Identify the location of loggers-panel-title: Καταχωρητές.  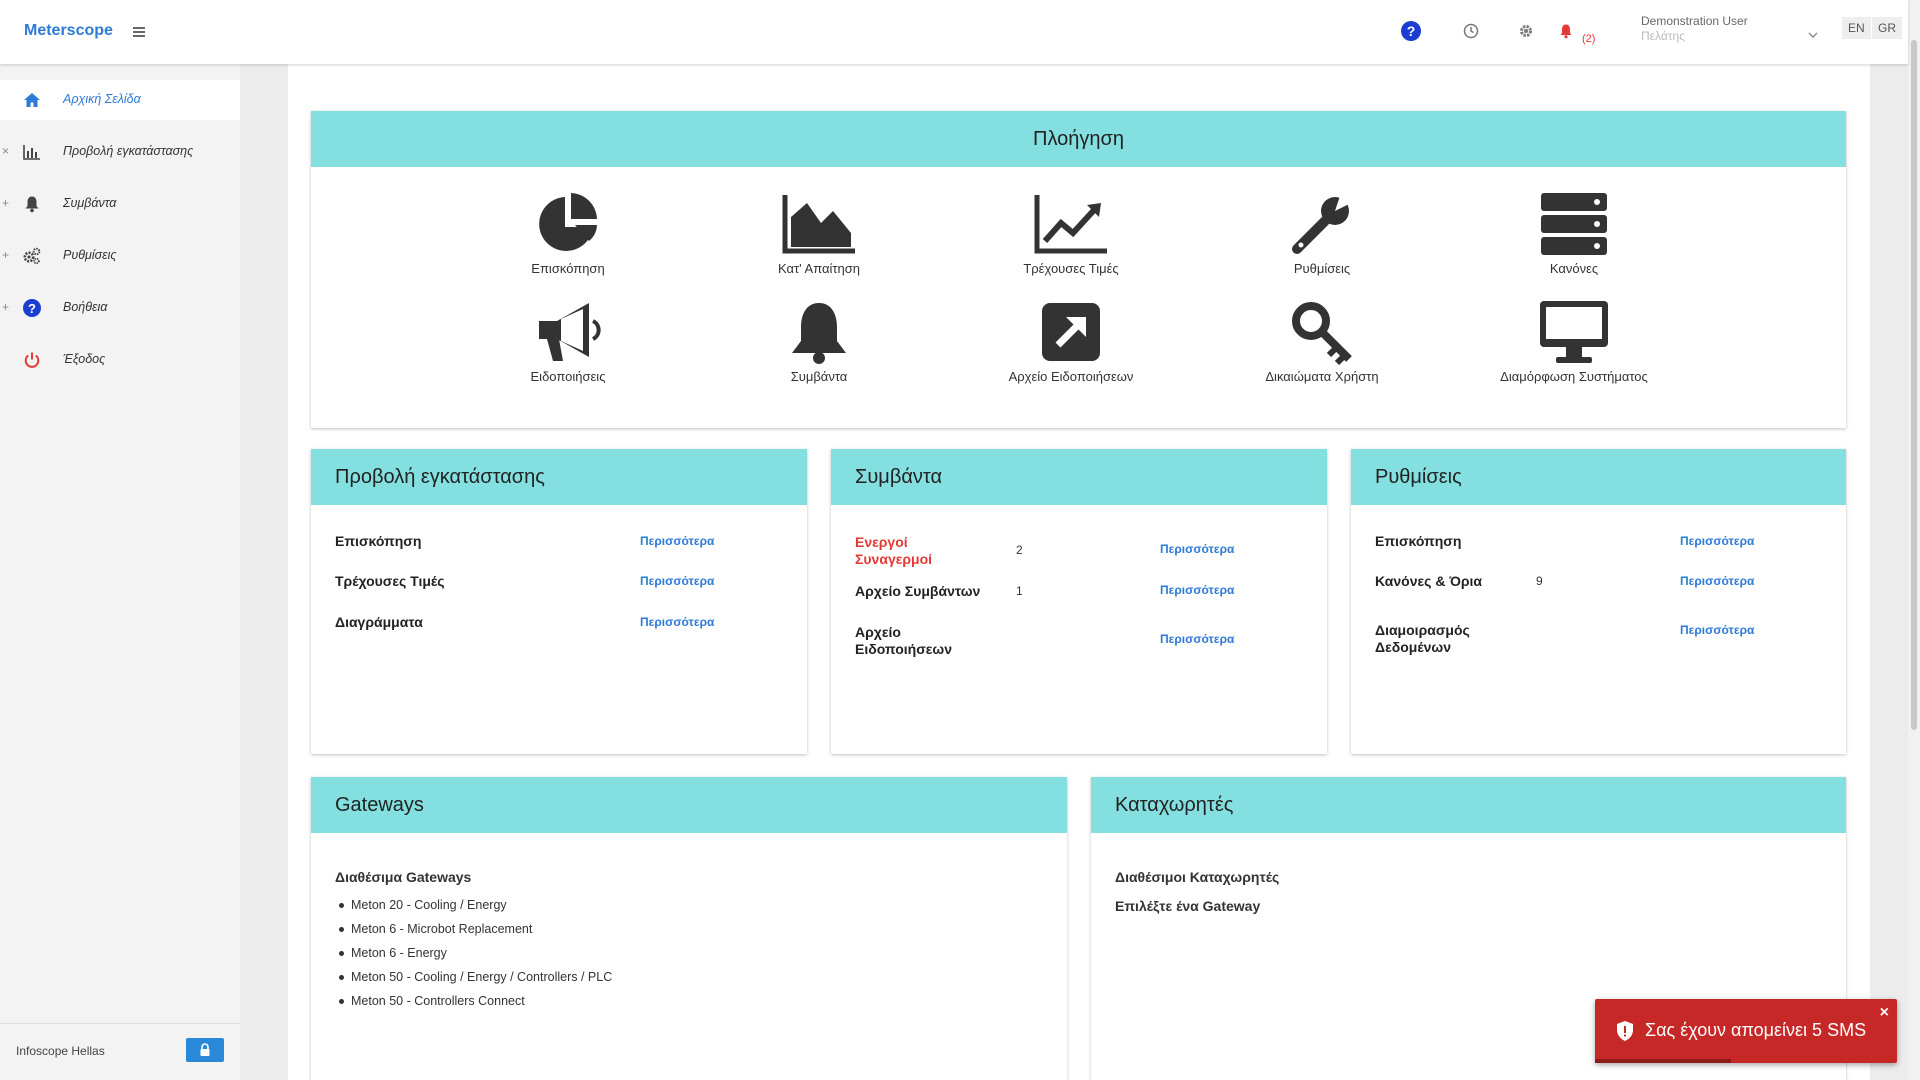
(1468, 805).